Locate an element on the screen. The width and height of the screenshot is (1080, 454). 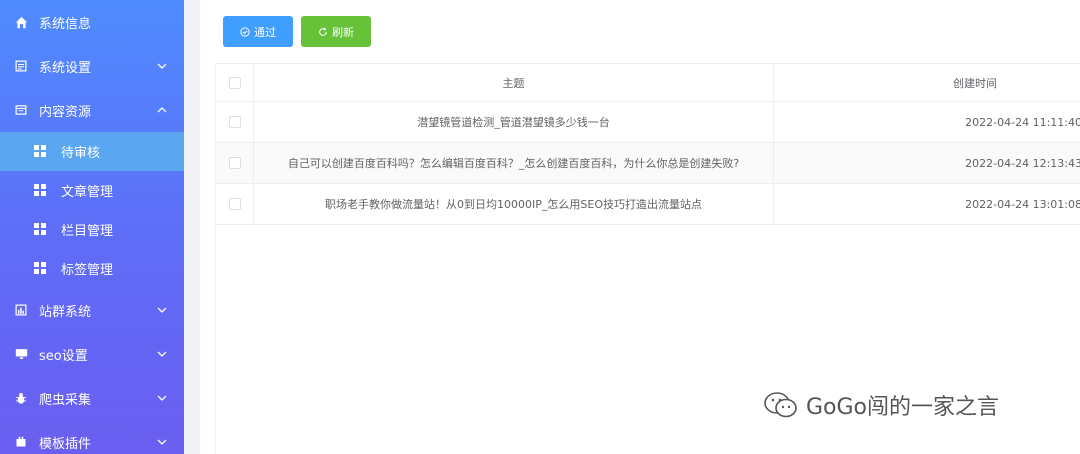
check-circle-icon is located at coordinates (245, 31).